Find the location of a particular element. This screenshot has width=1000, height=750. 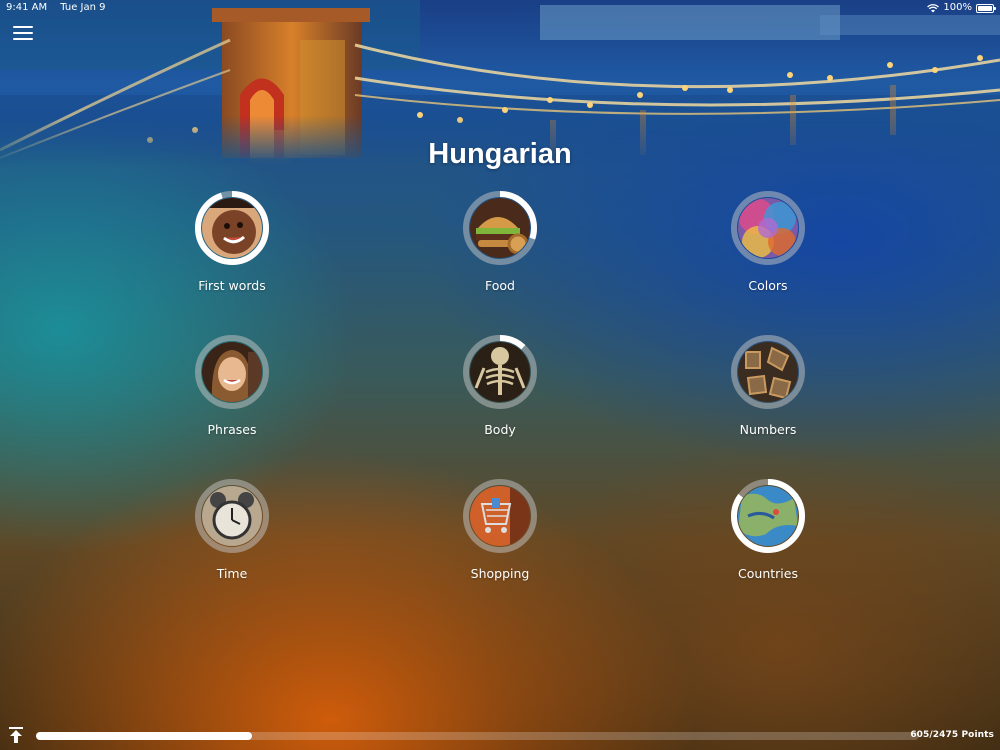

map-image is located at coordinates (768, 516).